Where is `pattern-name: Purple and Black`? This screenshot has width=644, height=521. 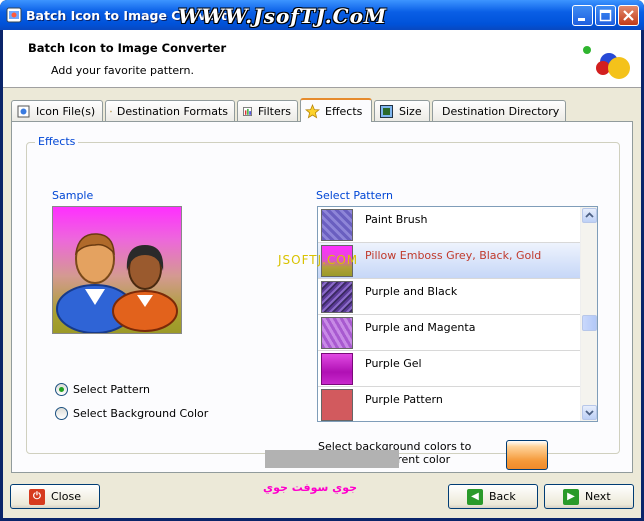 pattern-name: Purple and Black is located at coordinates (411, 291).